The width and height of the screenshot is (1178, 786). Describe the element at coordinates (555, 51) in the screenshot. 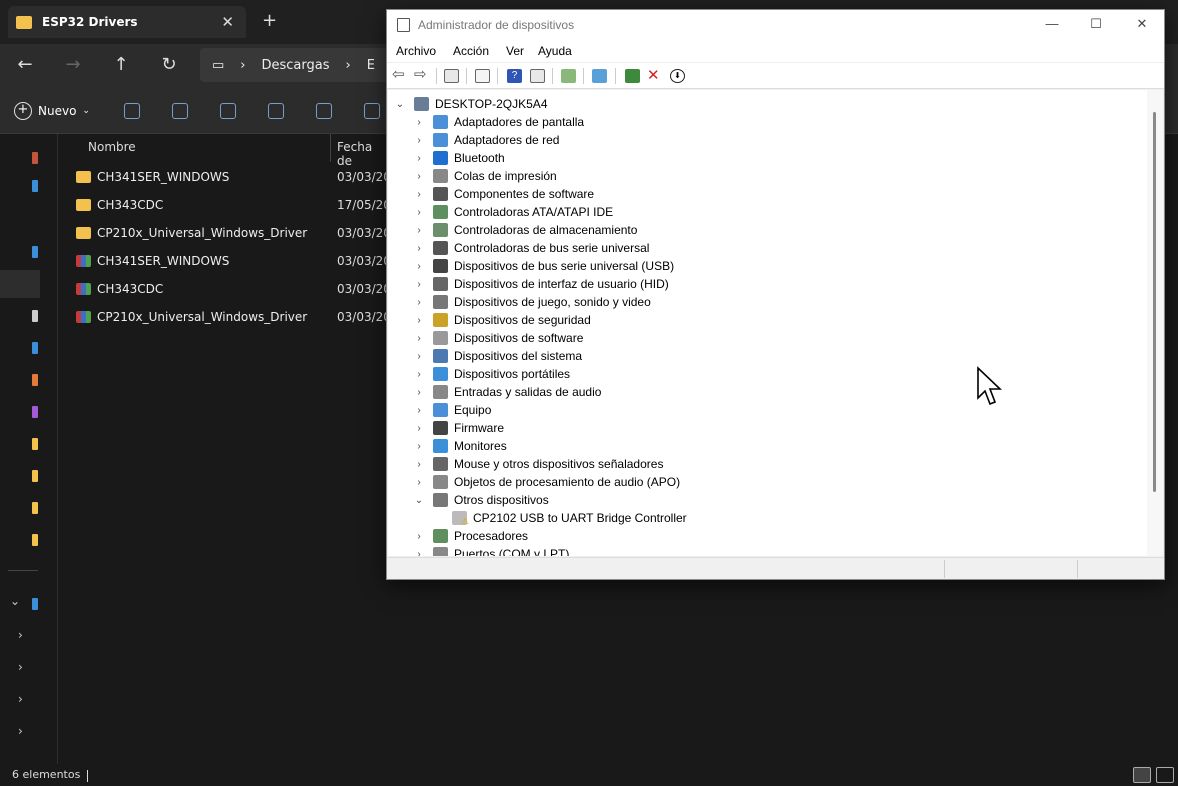

I see `menu-ayuda: Ayuda` at that location.